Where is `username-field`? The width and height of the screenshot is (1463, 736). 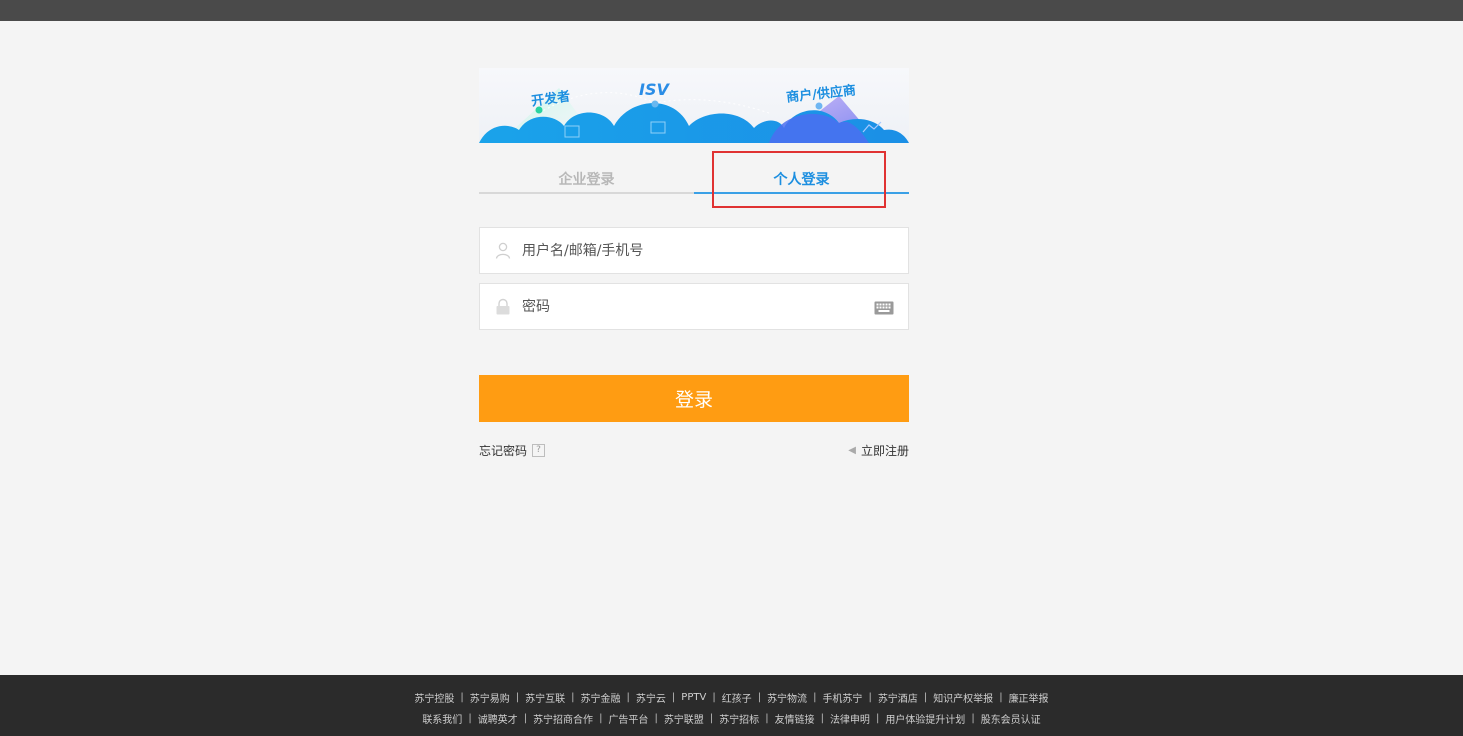
username-field is located at coordinates (694, 250).